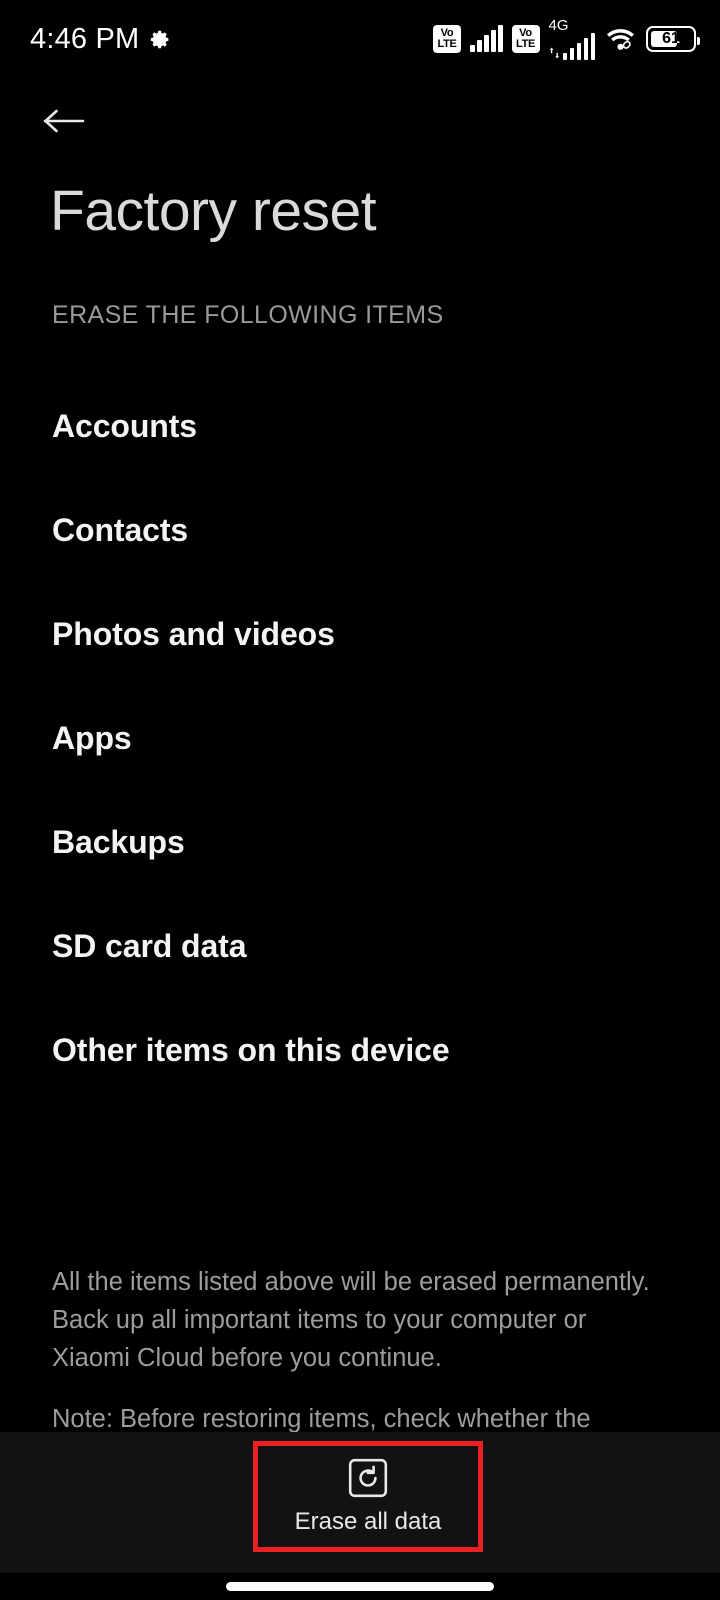  What do you see at coordinates (193, 634) in the screenshot?
I see `list-item-label: Photos and videos` at bounding box center [193, 634].